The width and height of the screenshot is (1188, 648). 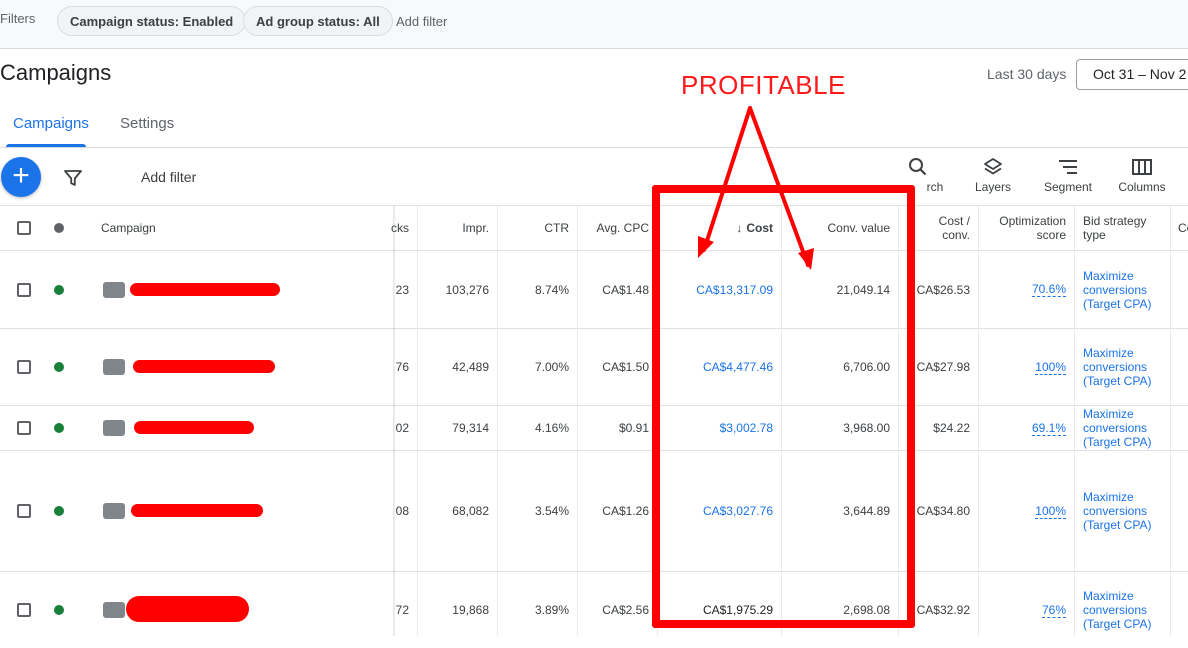 I want to click on ctr-cell: 8.74%, so click(x=551, y=289).